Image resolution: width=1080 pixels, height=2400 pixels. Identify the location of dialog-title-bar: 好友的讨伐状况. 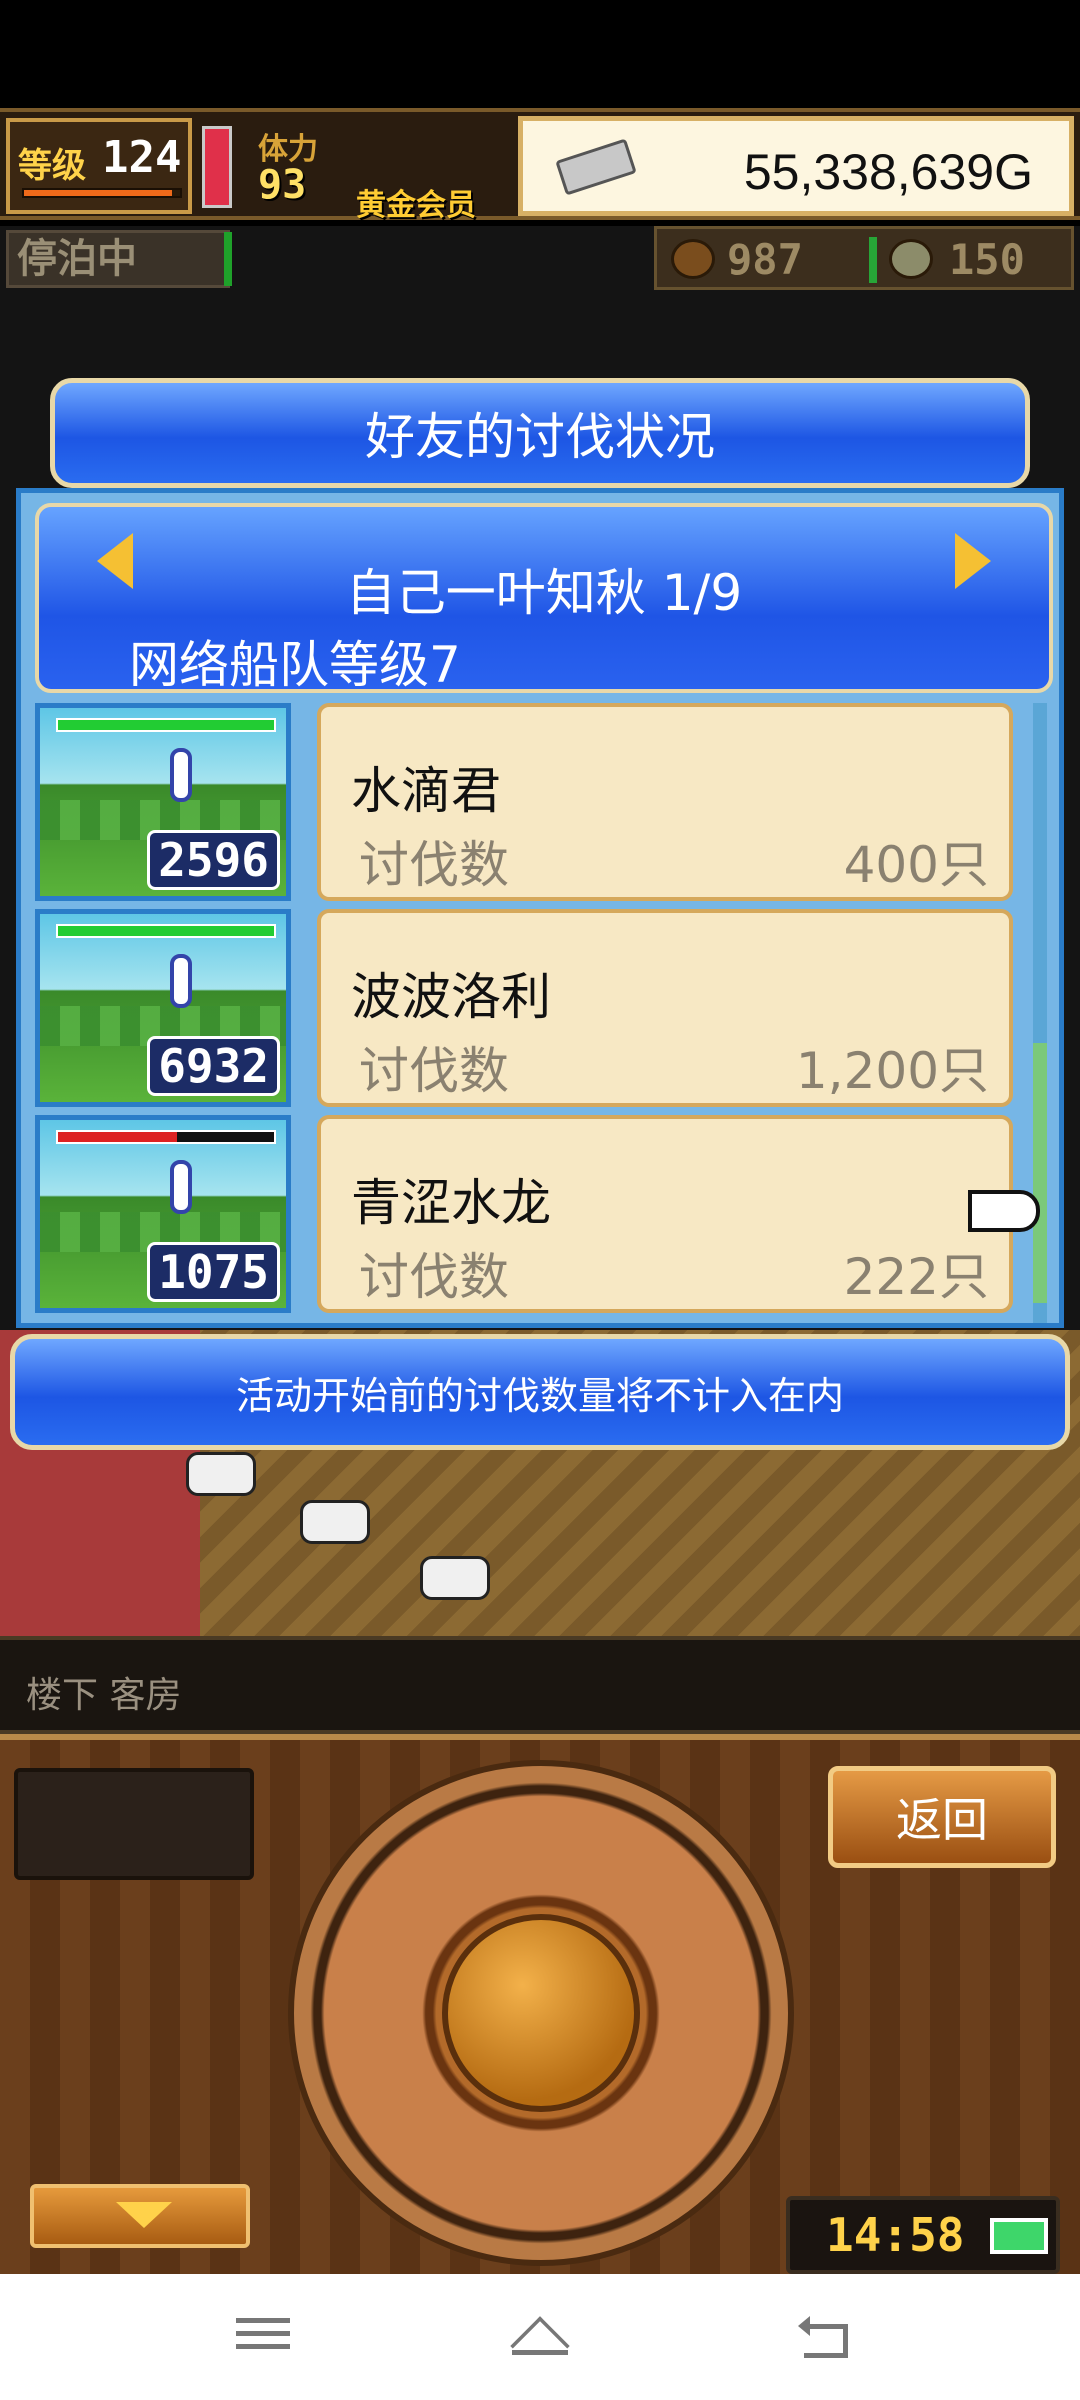
(540, 433).